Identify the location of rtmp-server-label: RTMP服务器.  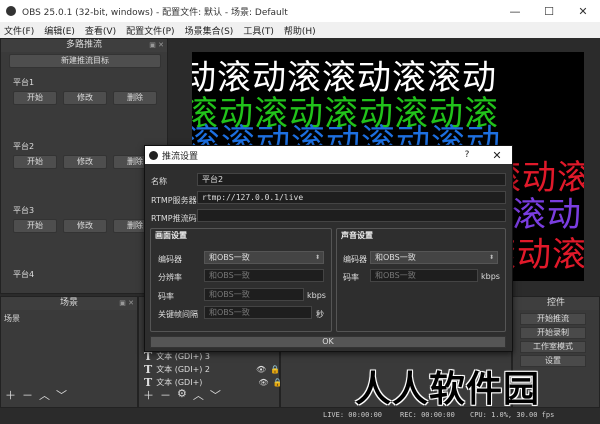
(174, 200).